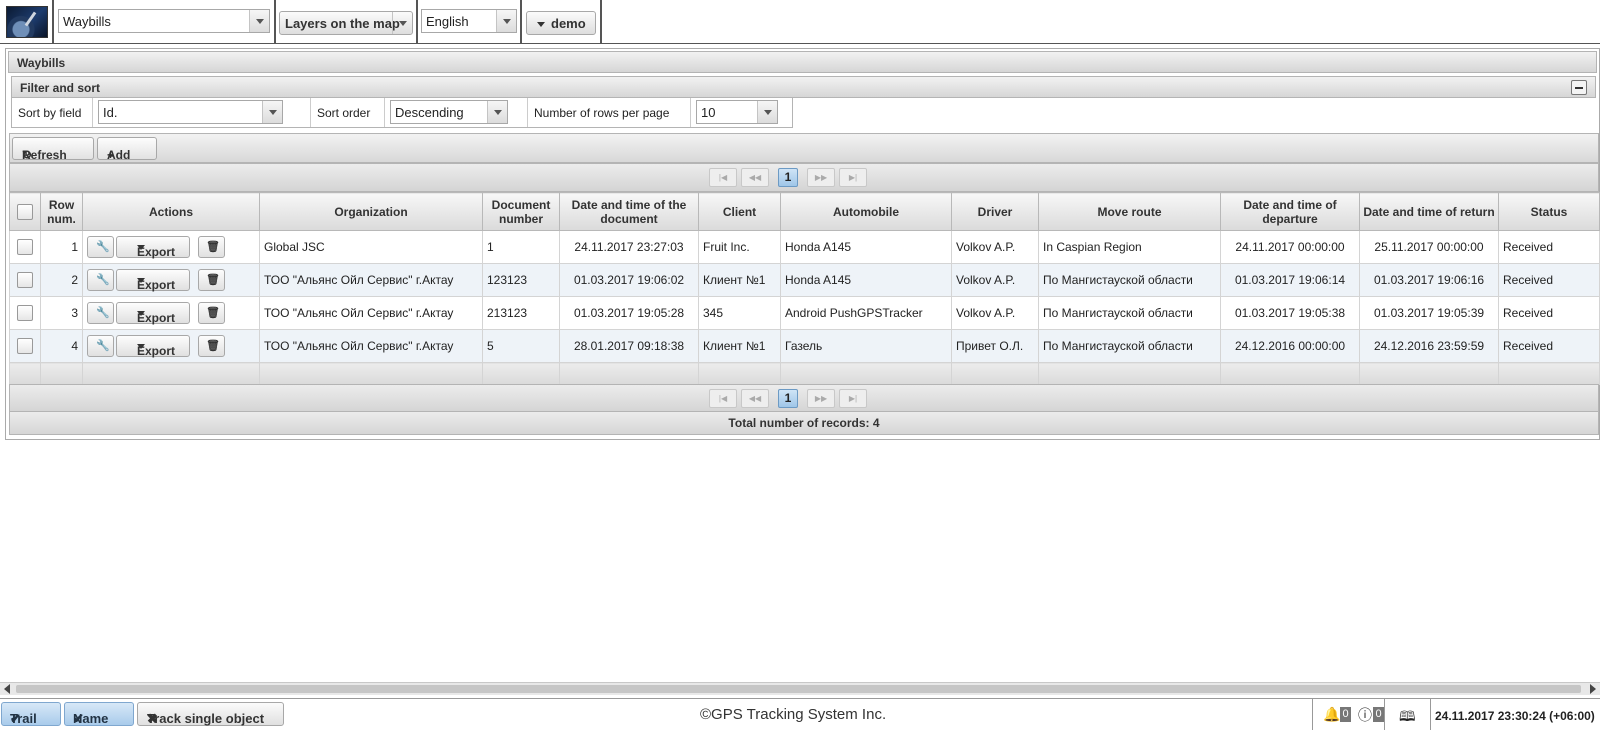 Image resolution: width=1600 pixels, height=730 pixels. Describe the element at coordinates (164, 21) in the screenshot. I see `module-select: Waybills` at that location.